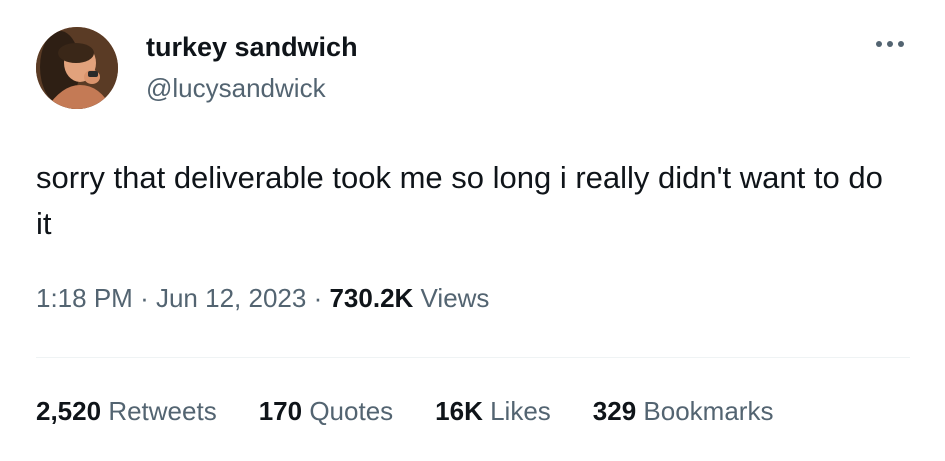 The height and width of the screenshot is (461, 945). Describe the element at coordinates (459, 411) in the screenshot. I see `likes-count: 16K` at that location.